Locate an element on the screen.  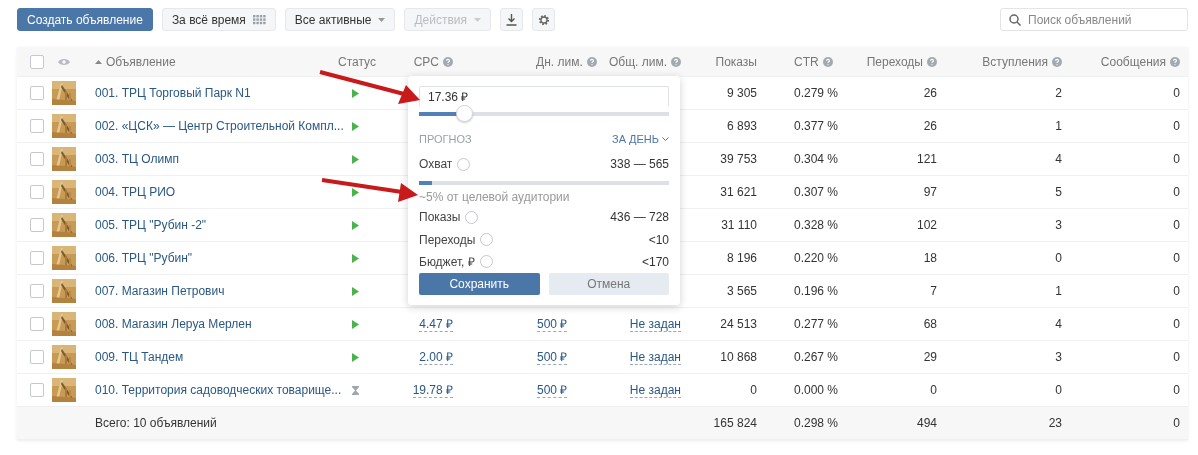
forecast-metric-label: Переходы is located at coordinates (447, 239).